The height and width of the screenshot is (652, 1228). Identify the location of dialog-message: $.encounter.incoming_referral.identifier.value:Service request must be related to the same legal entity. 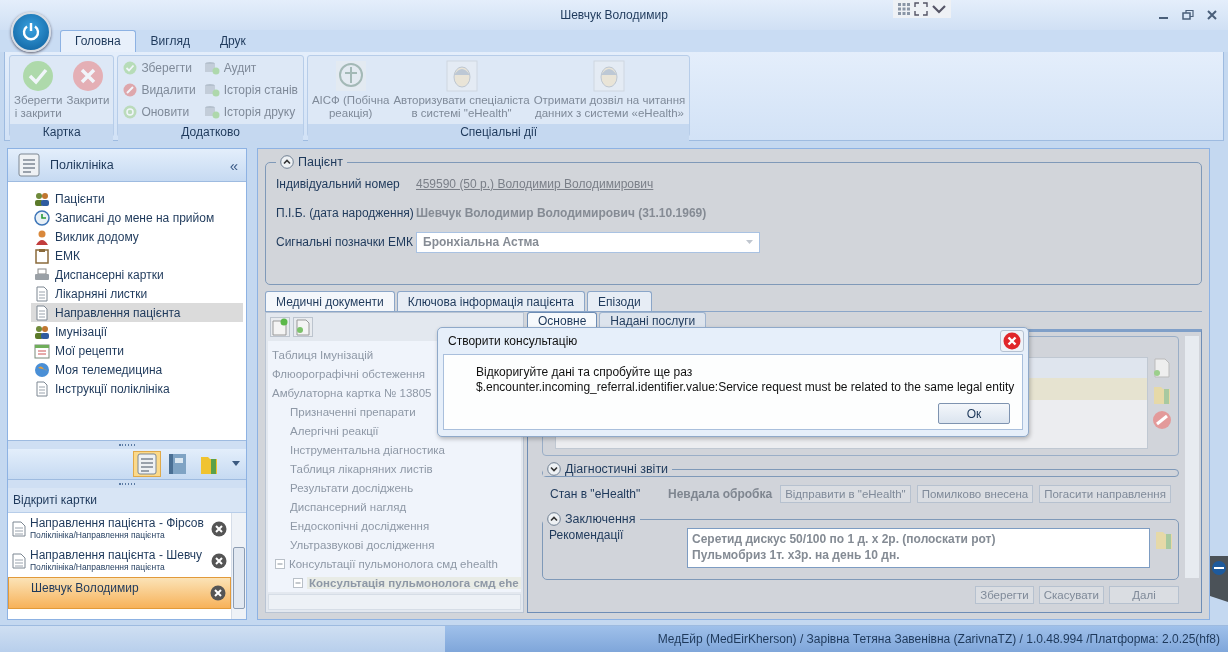
(745, 387).